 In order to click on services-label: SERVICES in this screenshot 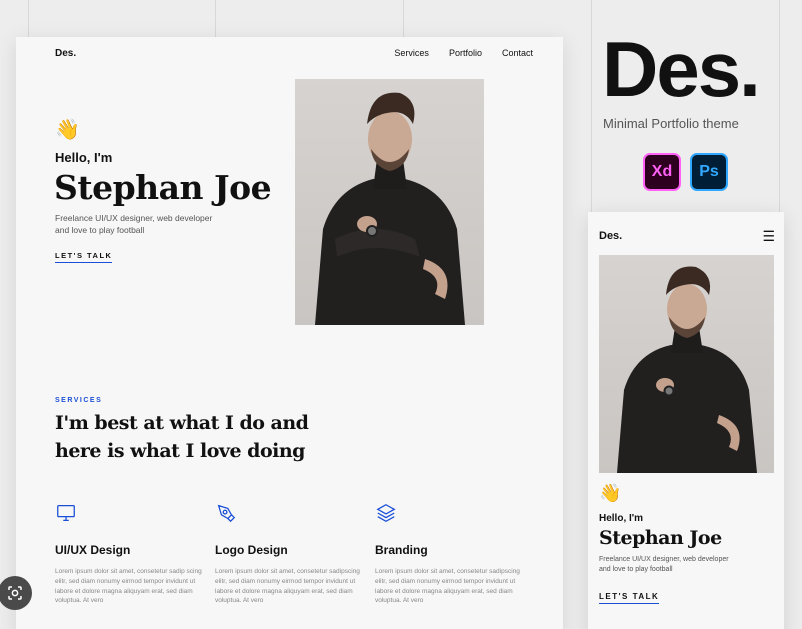, I will do `click(79, 400)`.